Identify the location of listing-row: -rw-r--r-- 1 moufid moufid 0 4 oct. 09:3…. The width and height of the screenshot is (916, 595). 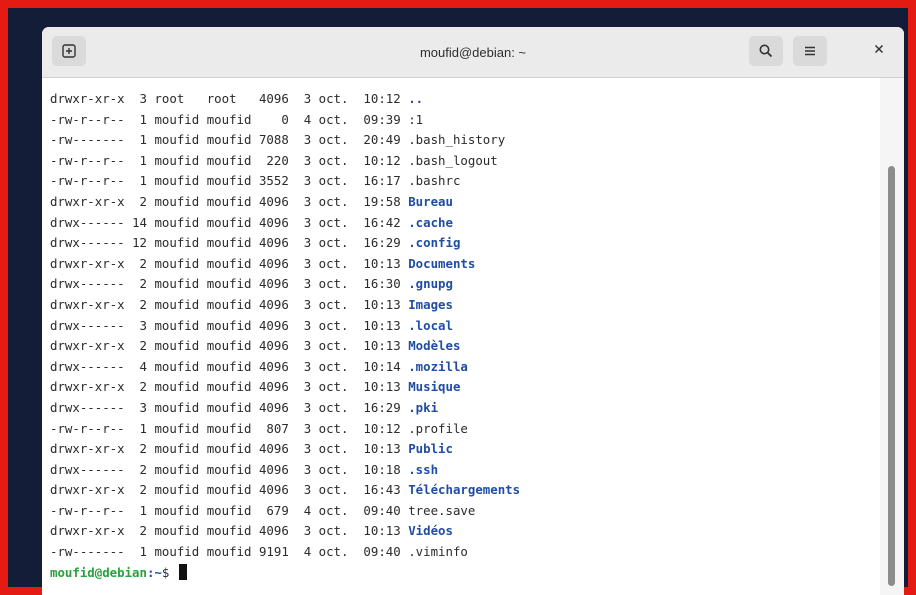
(465, 120).